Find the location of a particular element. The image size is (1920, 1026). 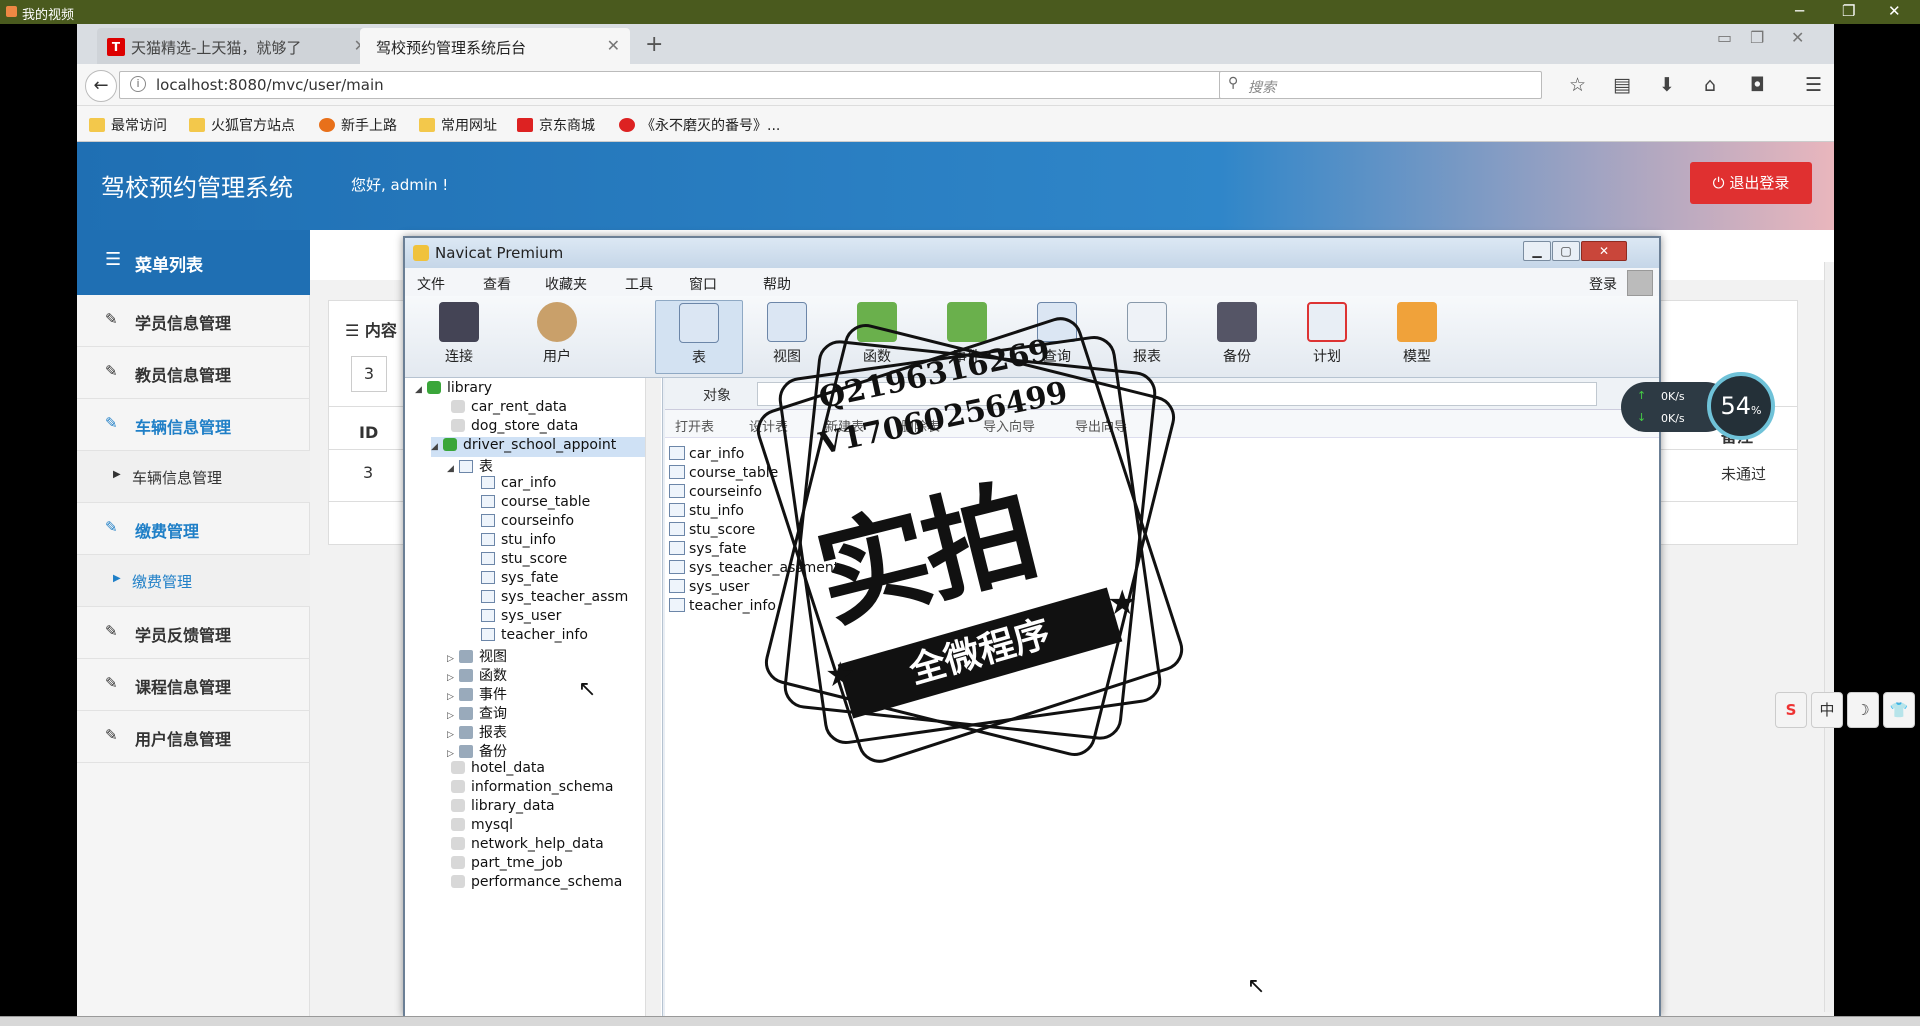

ime-logo-icon: S is located at coordinates (1791, 710).